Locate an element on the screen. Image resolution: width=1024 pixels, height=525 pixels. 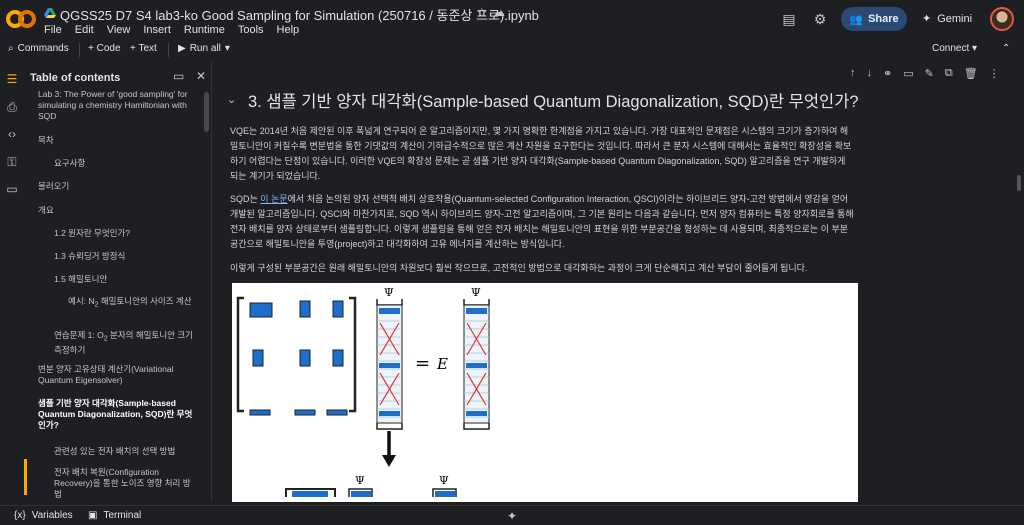
toc-item: 개요 is located at coordinates (46, 210).